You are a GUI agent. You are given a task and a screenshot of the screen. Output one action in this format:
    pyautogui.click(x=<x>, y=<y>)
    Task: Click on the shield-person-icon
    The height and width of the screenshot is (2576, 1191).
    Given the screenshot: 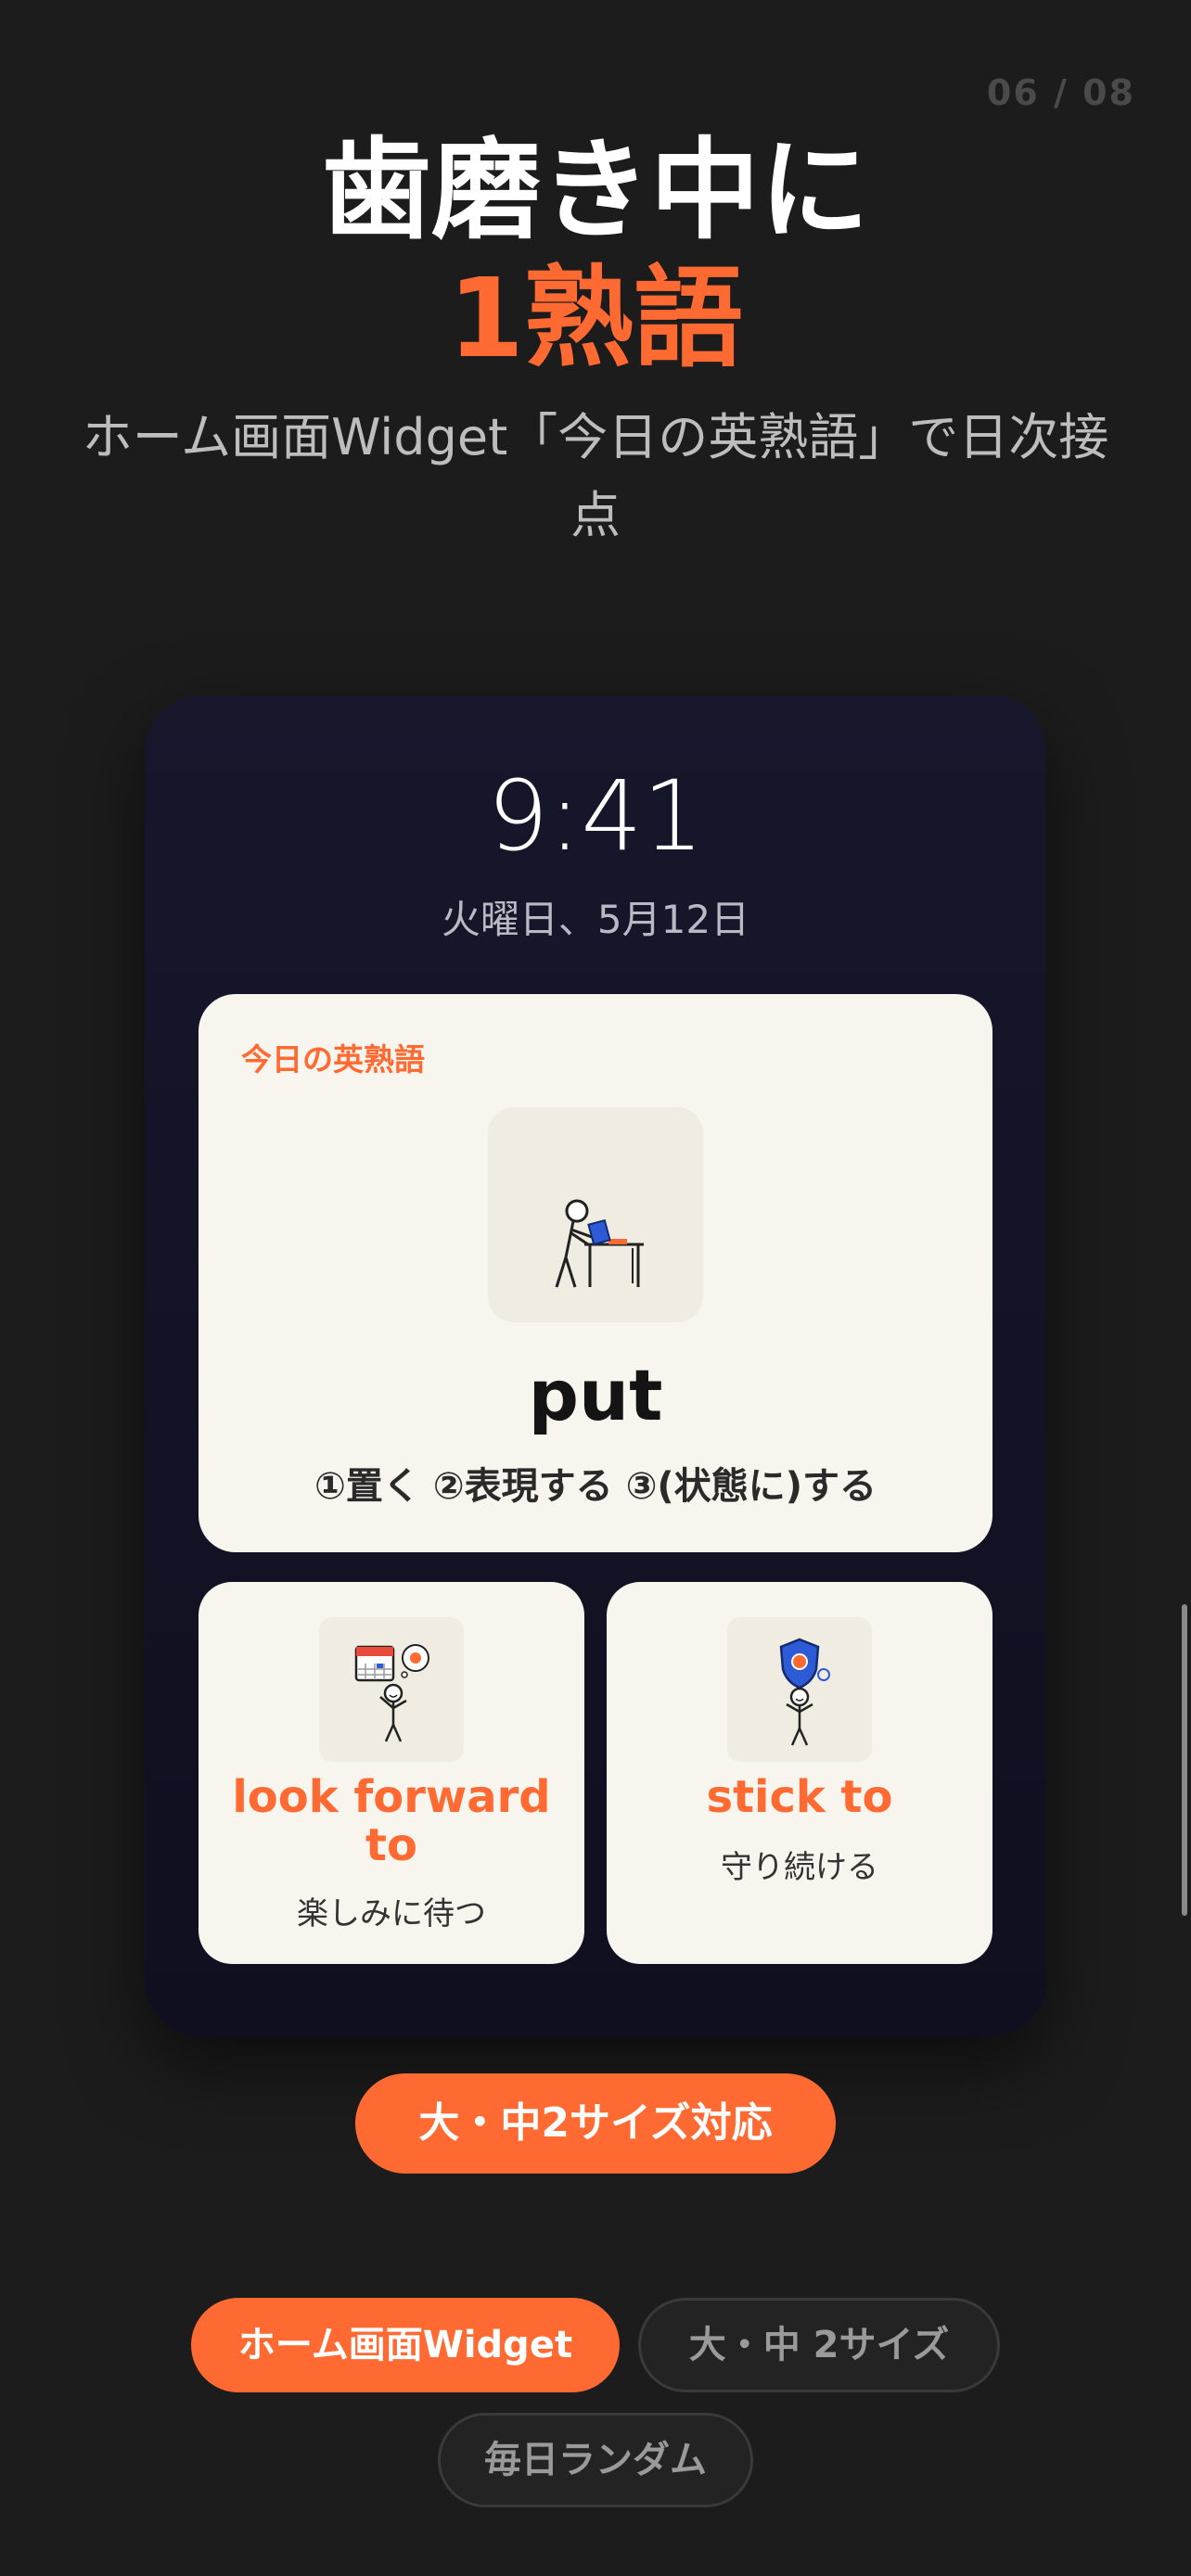 What is the action you would take?
    pyautogui.click(x=799, y=1689)
    